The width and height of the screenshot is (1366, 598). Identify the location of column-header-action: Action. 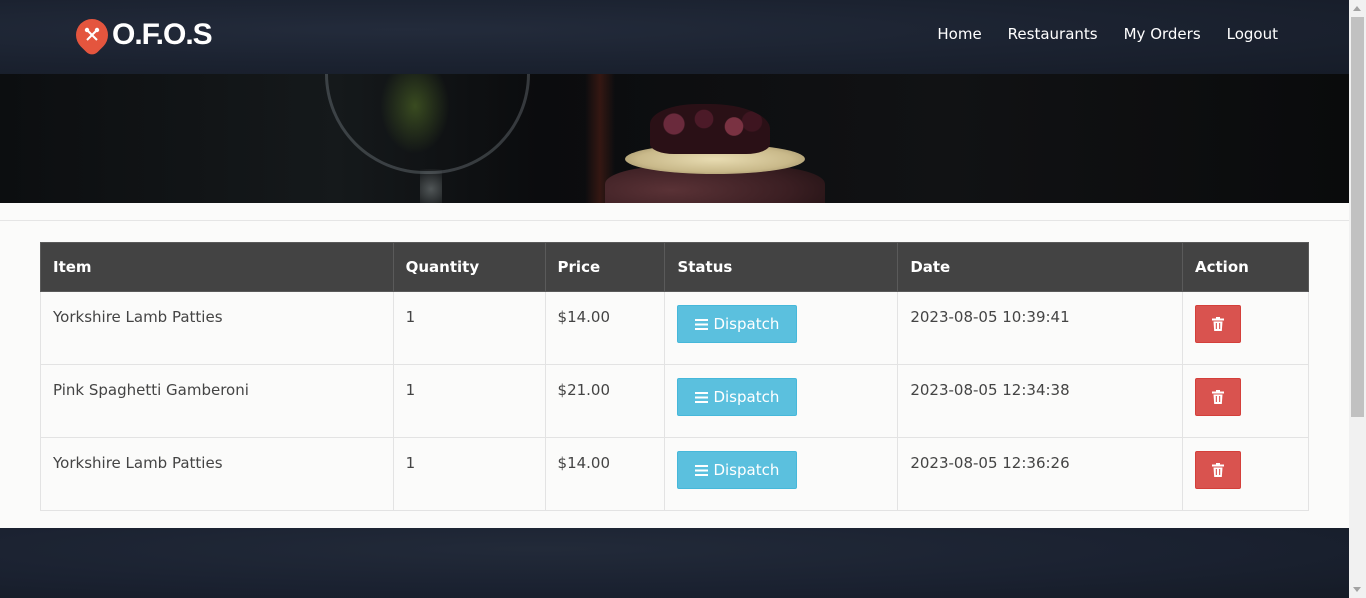
(1245, 267).